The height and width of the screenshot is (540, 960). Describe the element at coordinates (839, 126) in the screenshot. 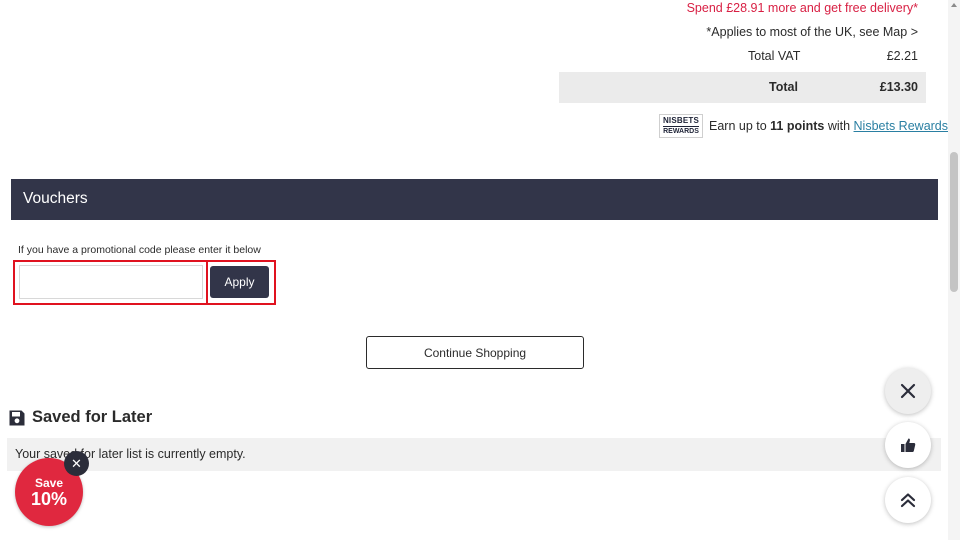

I see `earn-middle: with` at that location.